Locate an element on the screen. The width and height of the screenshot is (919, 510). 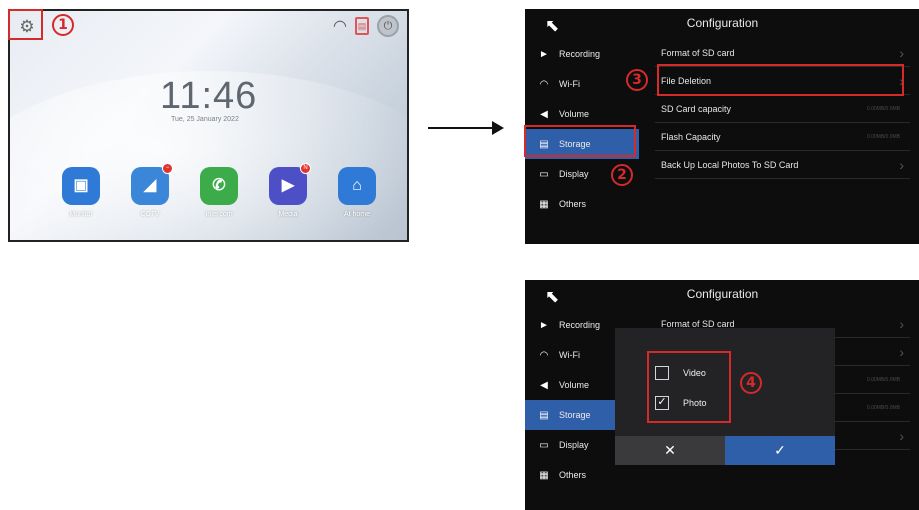
row-label: Back Up Local Photos To SD Card is located at coordinates (730, 164).